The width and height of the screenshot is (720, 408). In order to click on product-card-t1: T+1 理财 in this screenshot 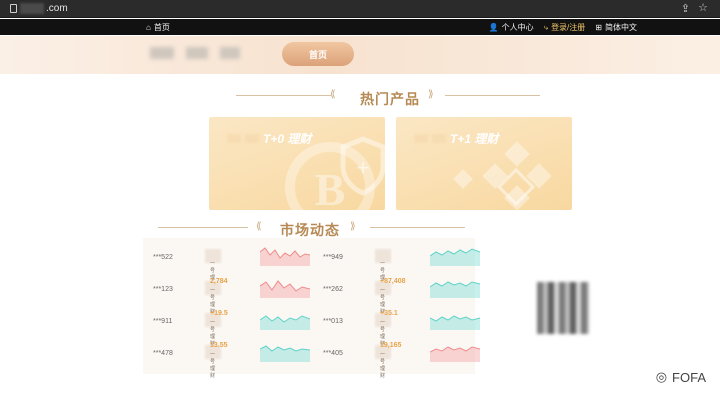, I will do `click(484, 163)`.